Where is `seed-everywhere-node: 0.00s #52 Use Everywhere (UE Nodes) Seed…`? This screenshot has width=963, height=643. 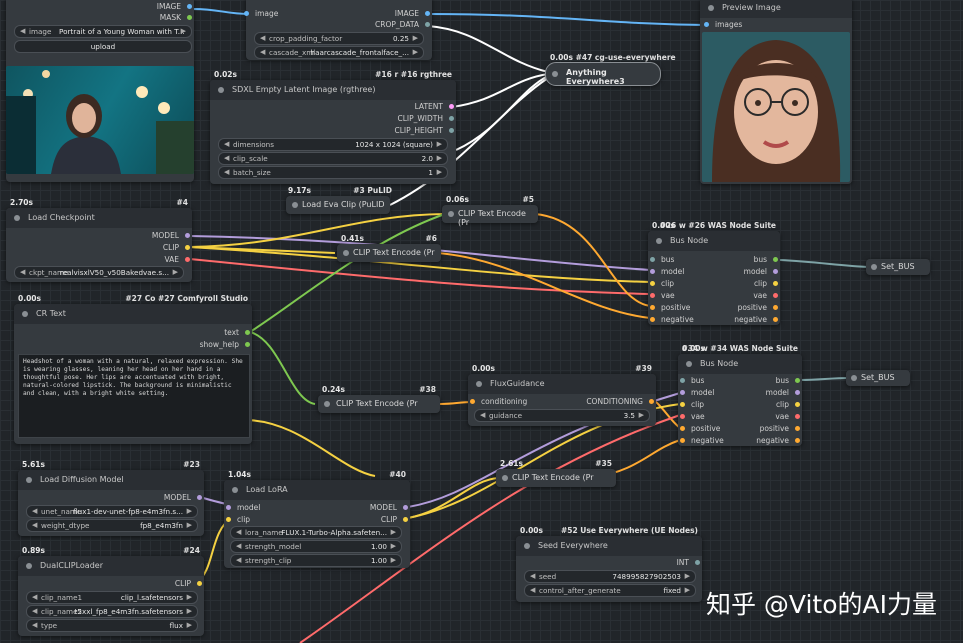
seed-everywhere-node: 0.00s #52 Use Everywhere (UE Nodes) Seed… is located at coordinates (609, 564).